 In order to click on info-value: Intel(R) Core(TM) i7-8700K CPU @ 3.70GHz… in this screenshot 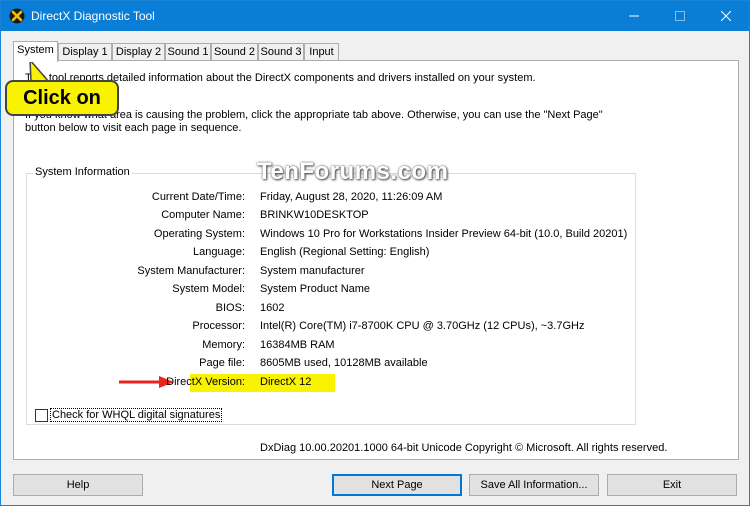, I will do `click(422, 326)`.